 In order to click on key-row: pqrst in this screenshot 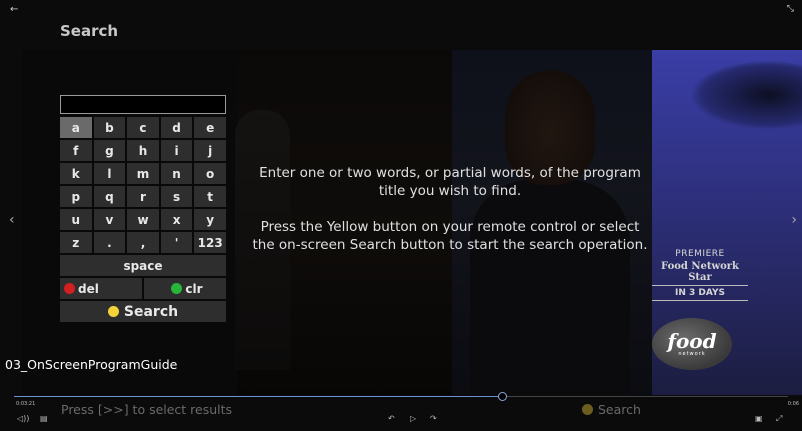, I will do `click(143, 196)`.